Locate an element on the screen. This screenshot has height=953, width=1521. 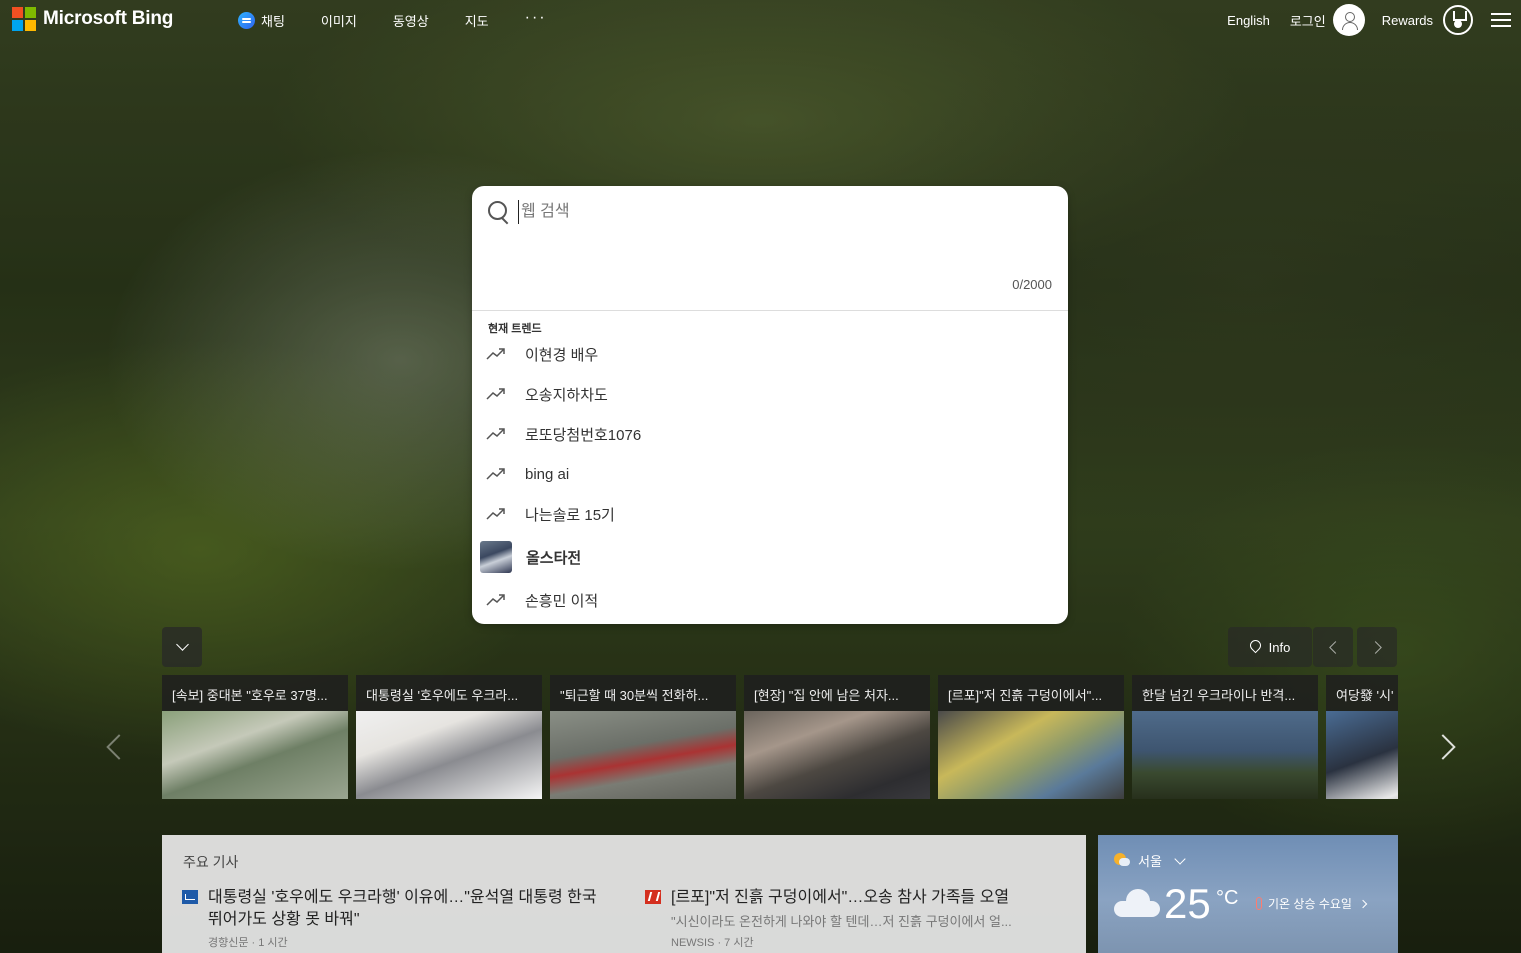
nav-videos: 동영상 is located at coordinates (411, 20).